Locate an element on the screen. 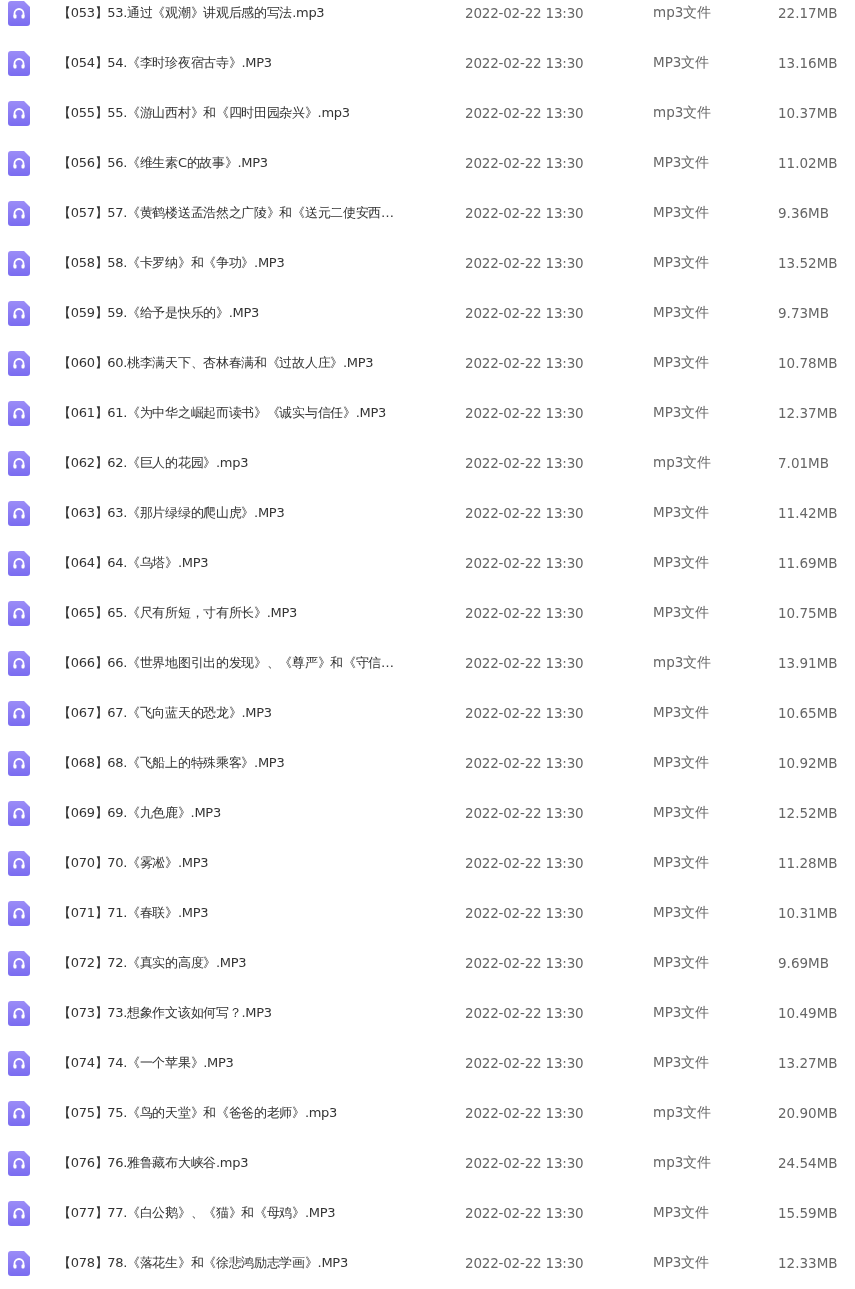 The image size is (855, 1289). file-size: 10.78MB is located at coordinates (808, 363).